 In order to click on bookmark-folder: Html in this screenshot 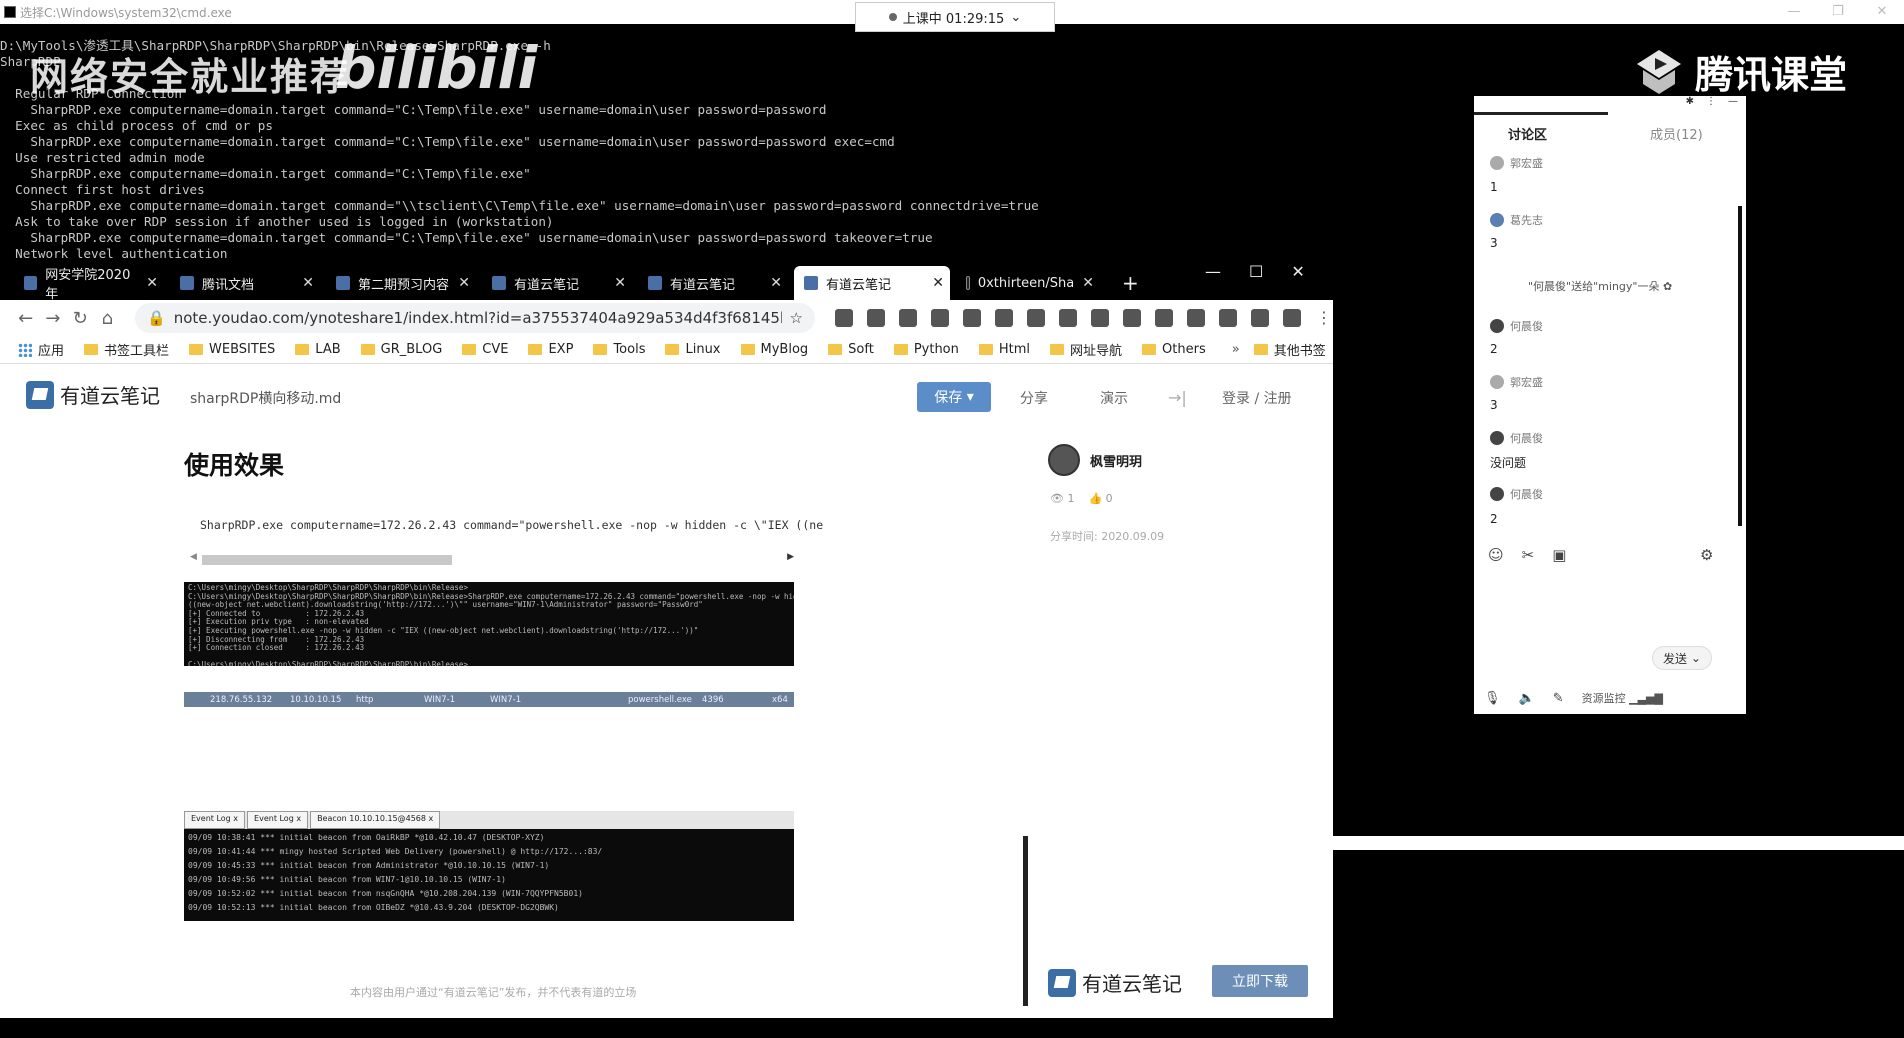, I will do `click(1004, 349)`.